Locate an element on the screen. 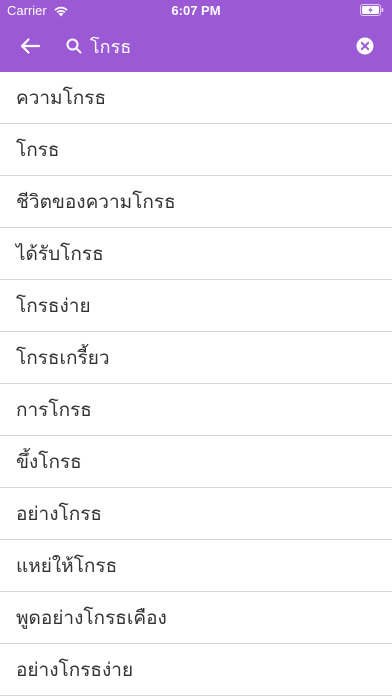  list-item-label: โกรธง่าย is located at coordinates (53, 305).